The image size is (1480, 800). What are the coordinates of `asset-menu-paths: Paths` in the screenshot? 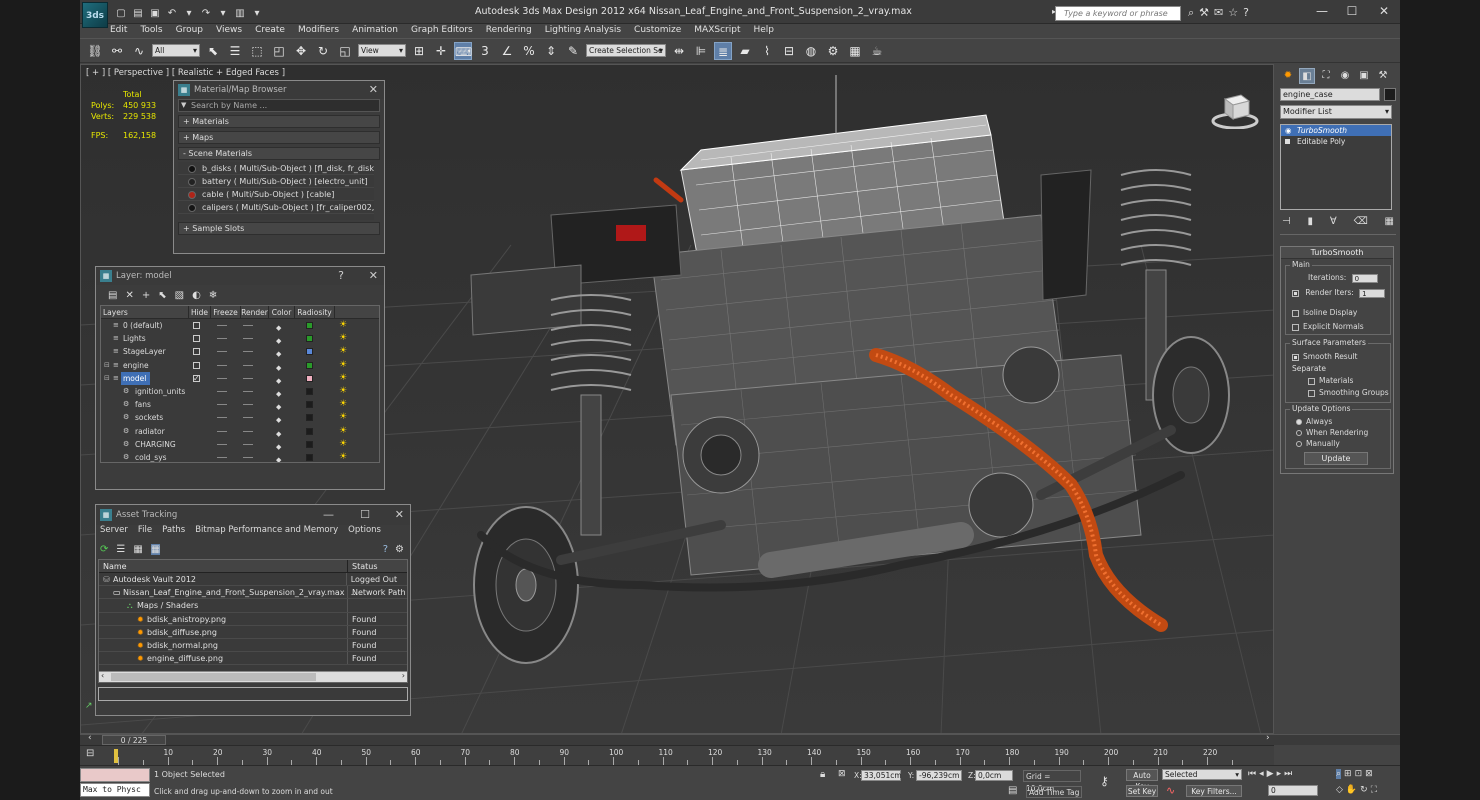 It's located at (173, 532).